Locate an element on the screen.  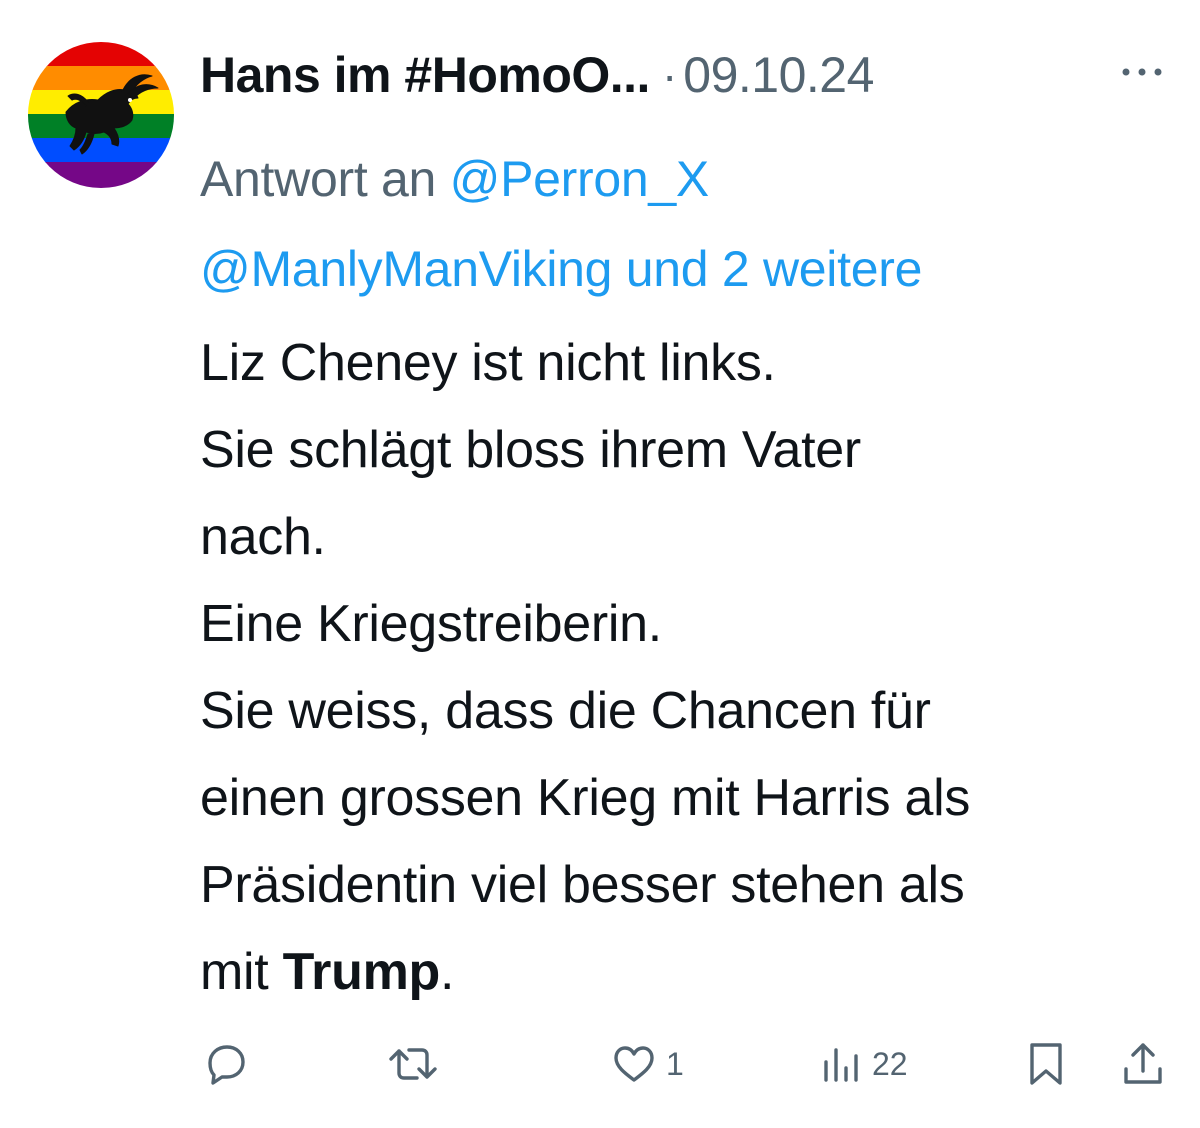
views-button: 22 is located at coordinates (863, 1064).